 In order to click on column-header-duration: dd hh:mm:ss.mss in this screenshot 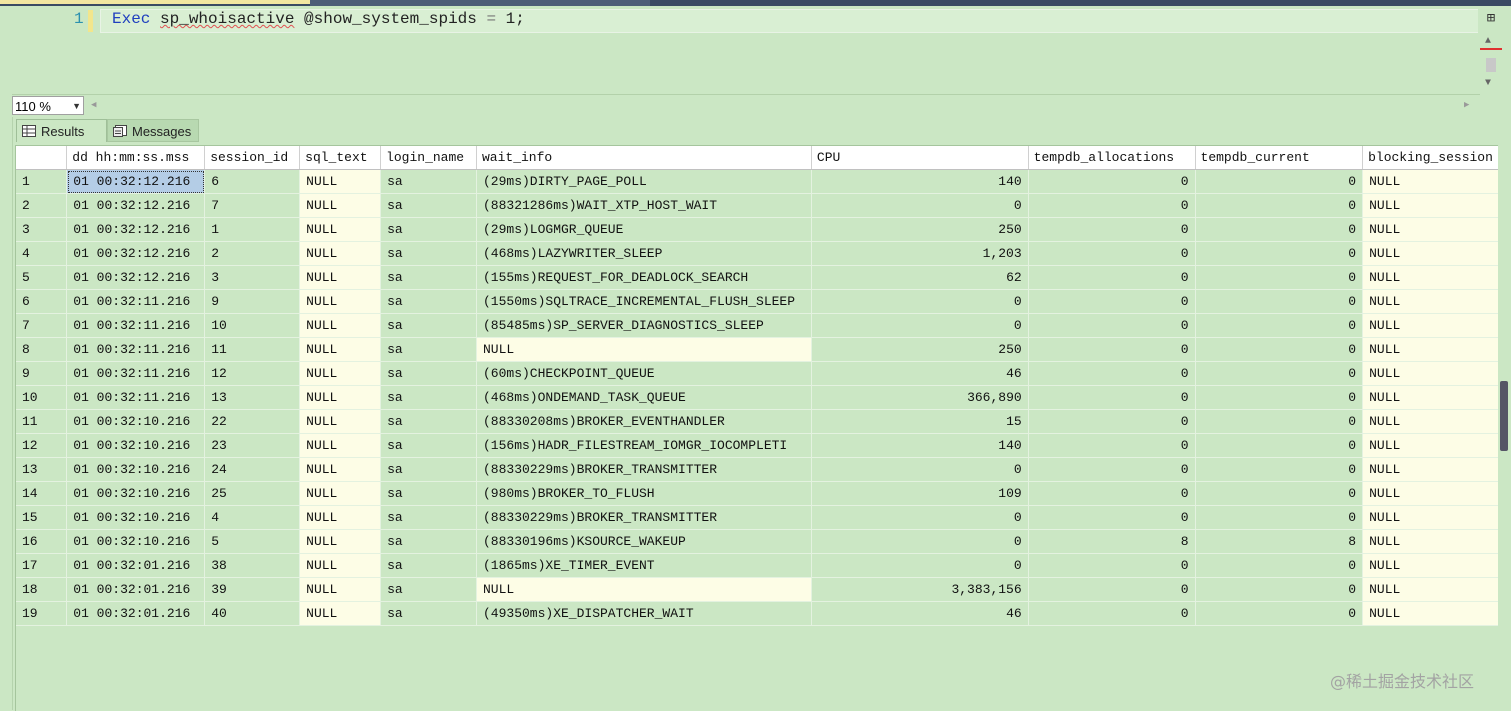, I will do `click(136, 158)`.